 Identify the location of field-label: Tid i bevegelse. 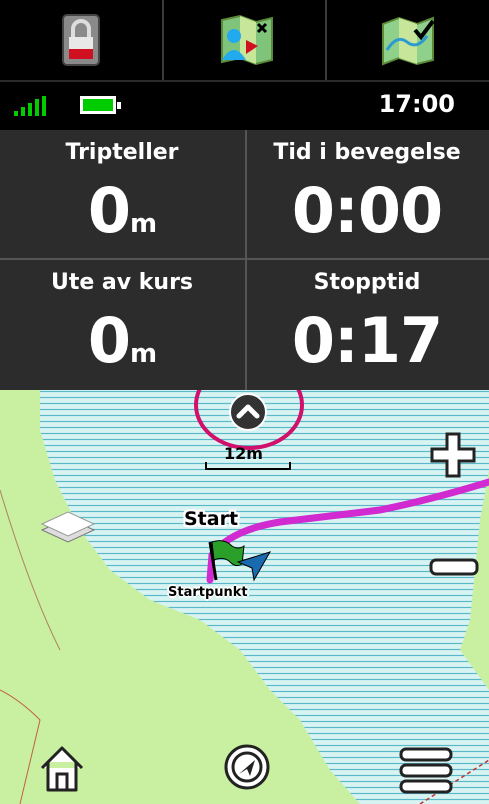
(367, 152).